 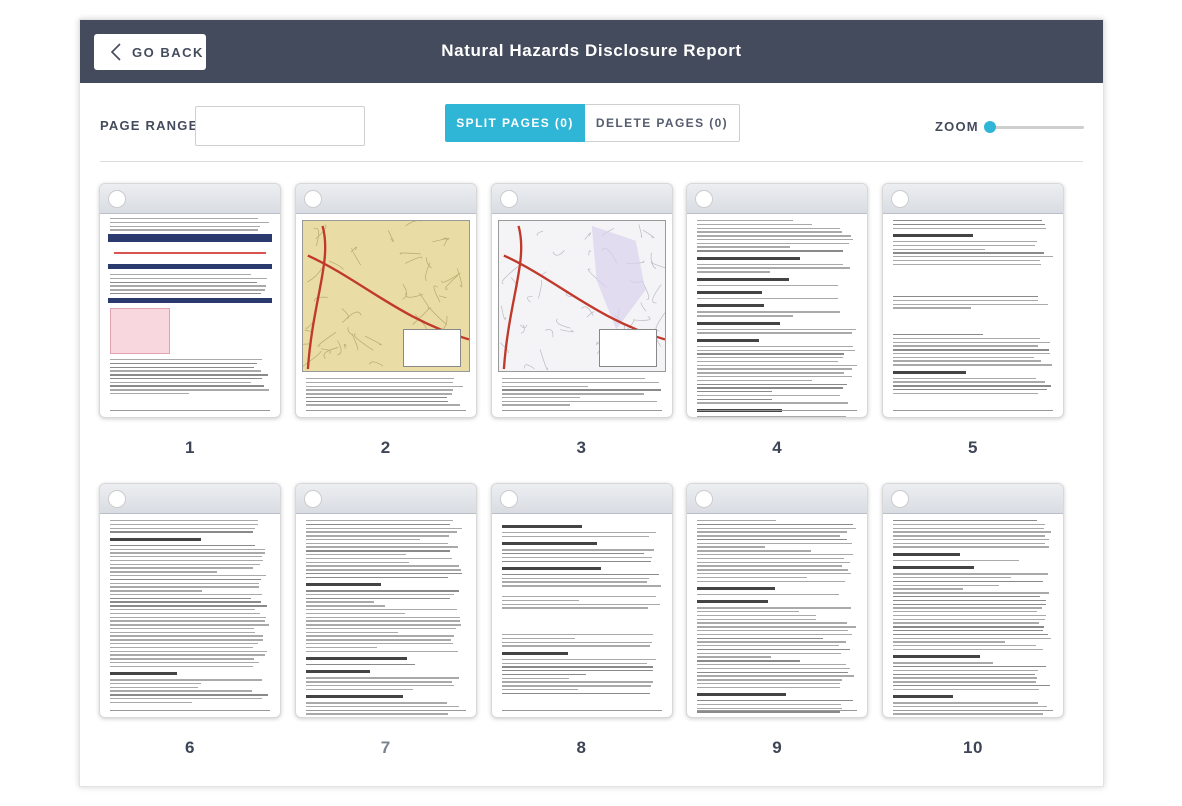 I want to click on zoom-slider-track, so click(x=1036, y=127).